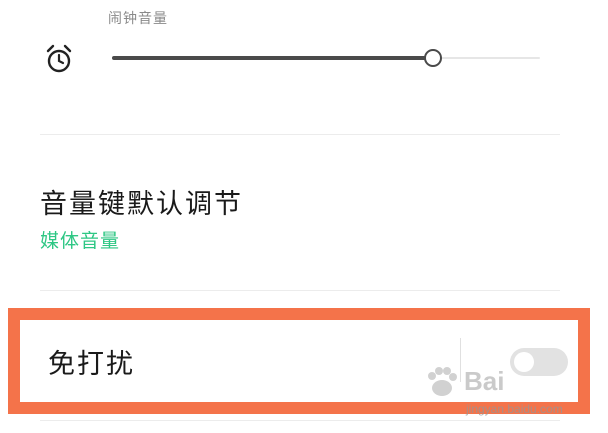 Image resolution: width=608 pixels, height=433 pixels. Describe the element at coordinates (59, 58) in the screenshot. I see `alarm-clock-icon` at that location.